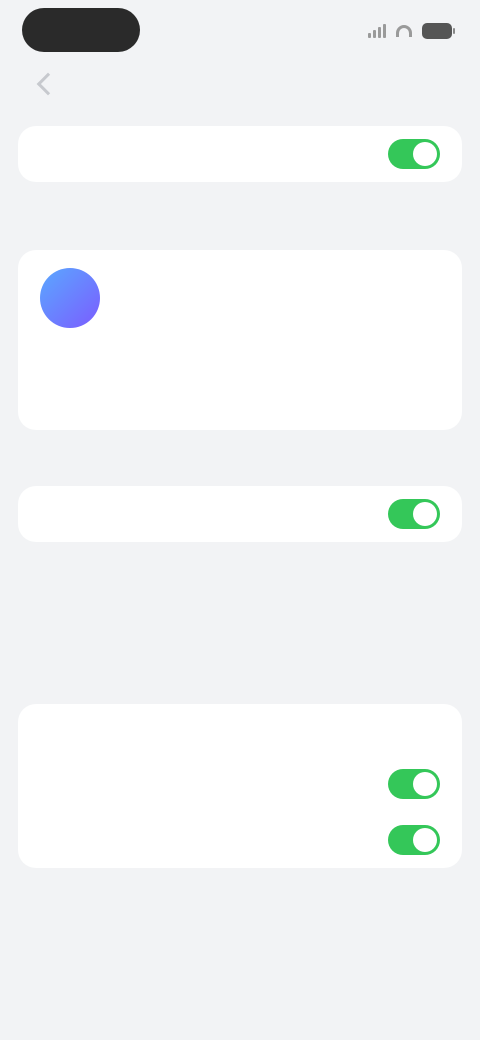  What do you see at coordinates (70, 298) in the screenshot?
I see `avatar-icon` at bounding box center [70, 298].